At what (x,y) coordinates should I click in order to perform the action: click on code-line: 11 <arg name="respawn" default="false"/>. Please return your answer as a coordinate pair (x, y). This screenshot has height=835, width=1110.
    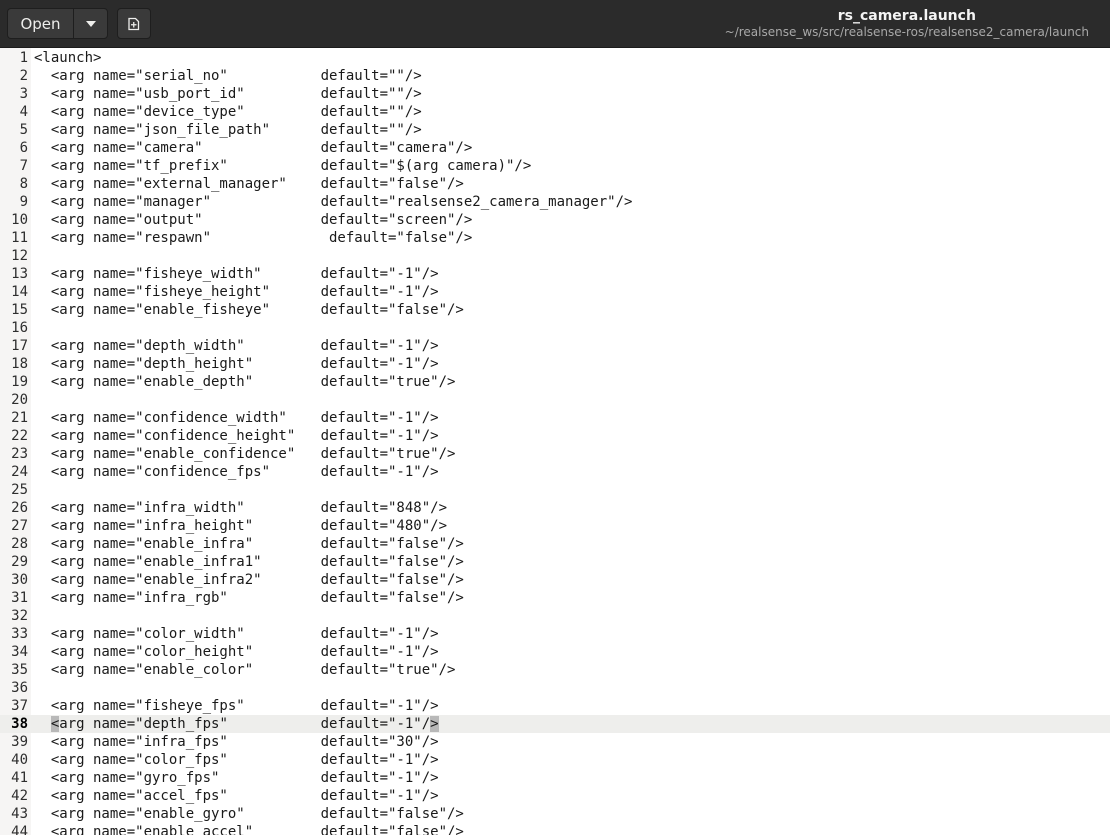
    Looking at the image, I should click on (555, 238).